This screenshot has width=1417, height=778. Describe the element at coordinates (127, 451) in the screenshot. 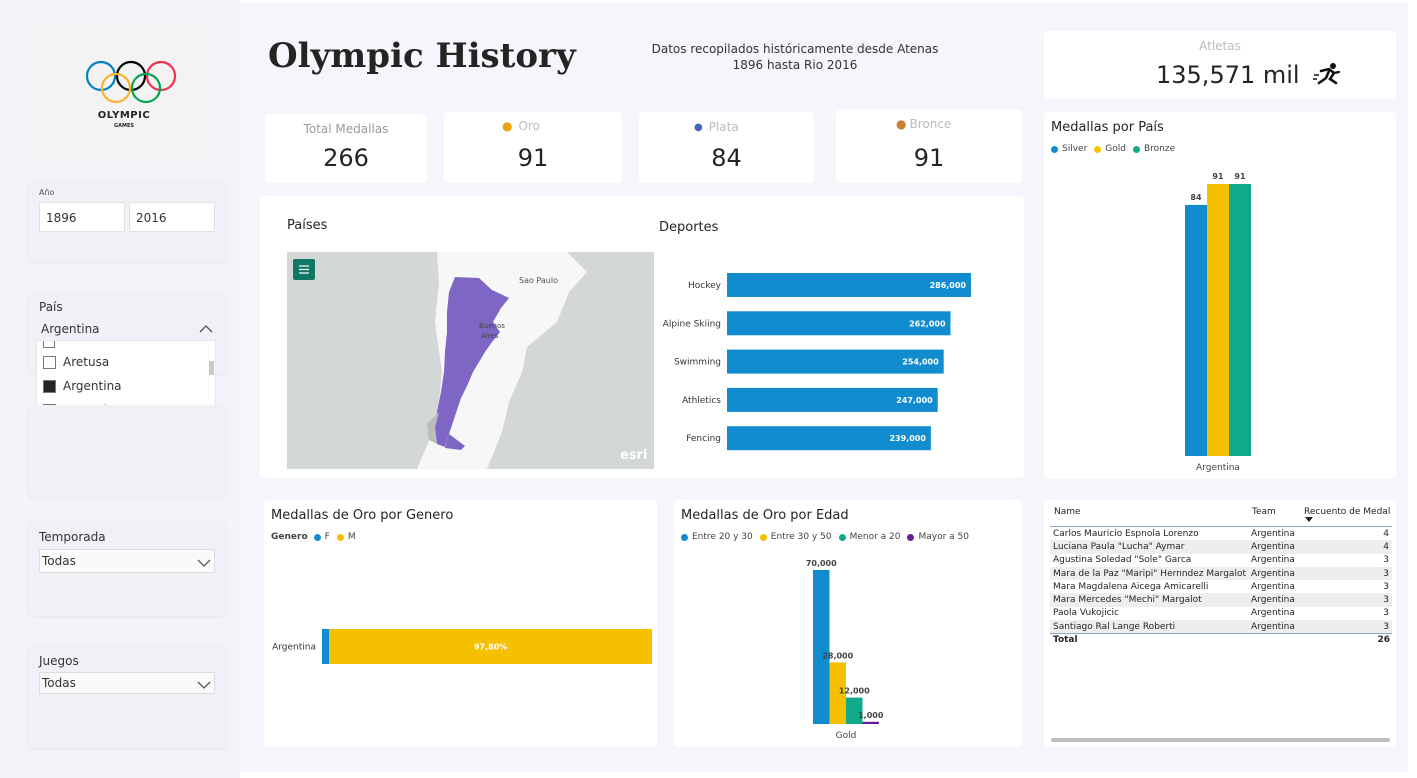

I see `slicer-card-placeholder` at that location.